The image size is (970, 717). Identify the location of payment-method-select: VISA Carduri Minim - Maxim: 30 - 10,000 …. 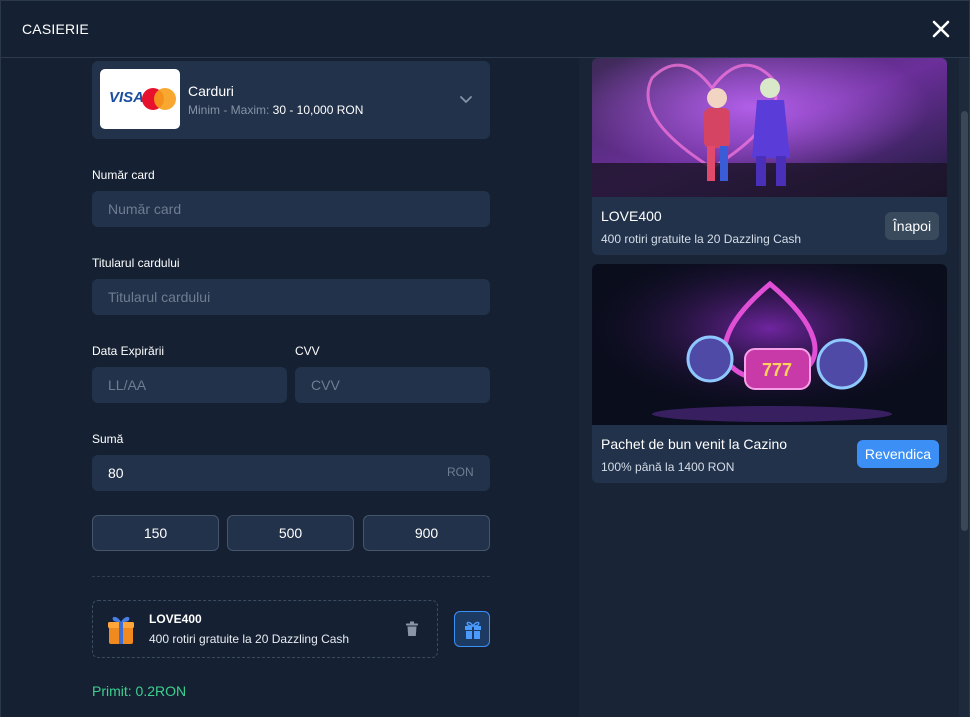
(291, 100).